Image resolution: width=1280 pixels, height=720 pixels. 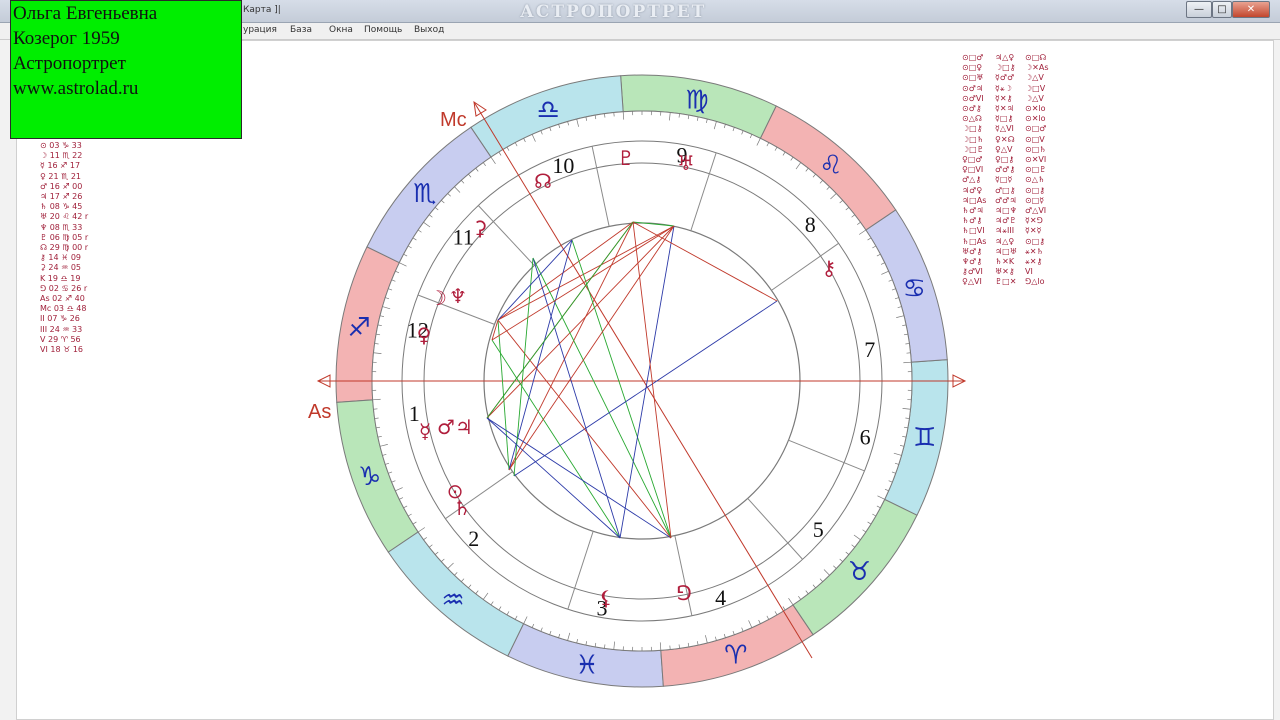 What do you see at coordinates (369, 477) in the screenshot?
I see `capricorn-glyph-icon: ♑` at bounding box center [369, 477].